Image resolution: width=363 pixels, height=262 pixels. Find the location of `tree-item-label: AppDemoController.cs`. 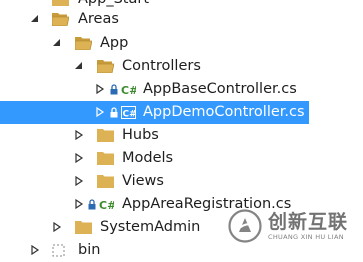

tree-item-label: AppDemoController.cs is located at coordinates (224, 112).